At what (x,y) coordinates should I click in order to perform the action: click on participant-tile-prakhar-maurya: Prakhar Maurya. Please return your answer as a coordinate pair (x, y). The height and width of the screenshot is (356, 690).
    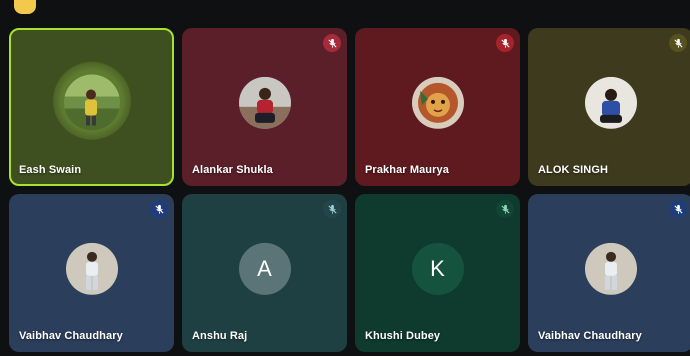
    Looking at the image, I should click on (437, 107).